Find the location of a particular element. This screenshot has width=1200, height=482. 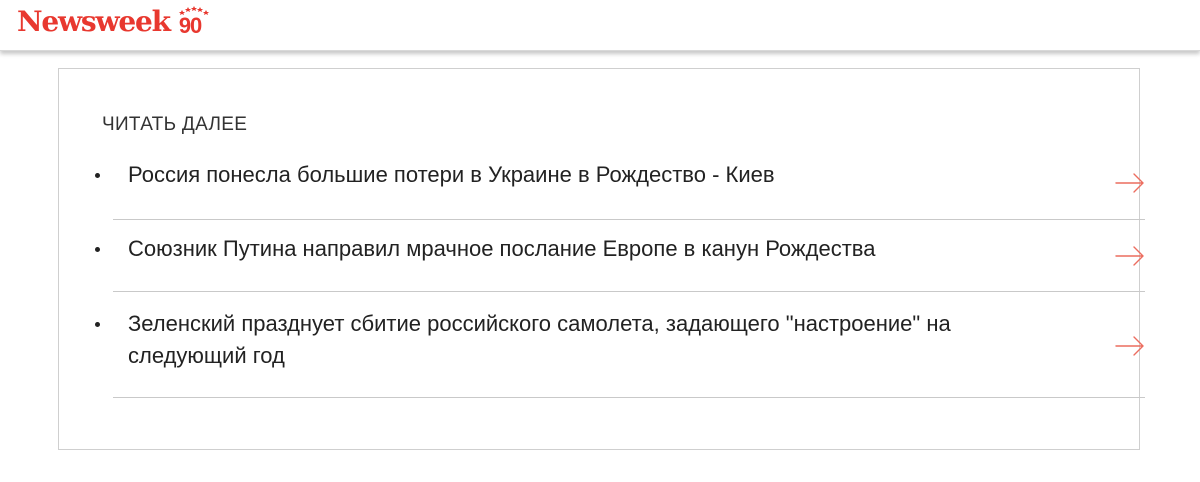

logo-wordmark: Newsweek is located at coordinates (94, 21).